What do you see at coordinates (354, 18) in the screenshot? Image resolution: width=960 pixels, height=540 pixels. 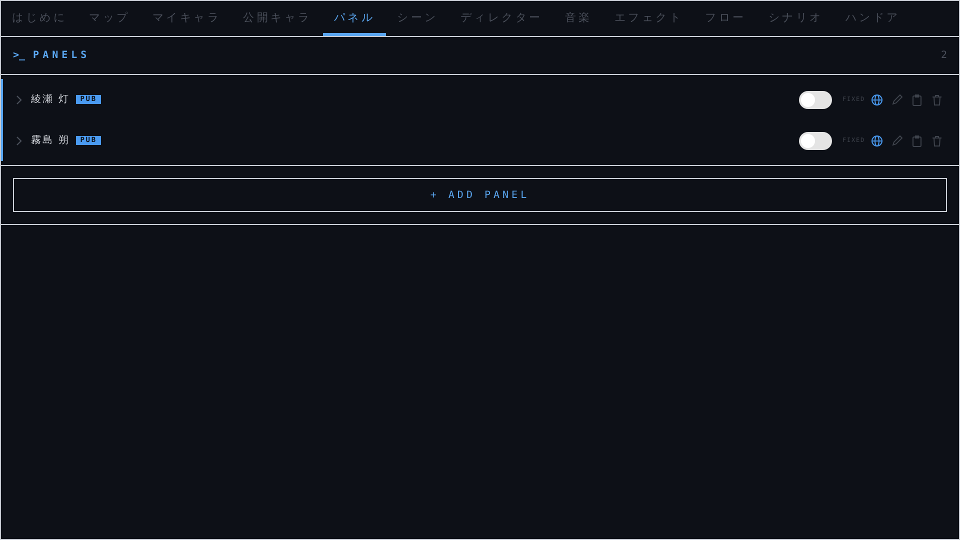 I see `nav-tab: パネル` at bounding box center [354, 18].